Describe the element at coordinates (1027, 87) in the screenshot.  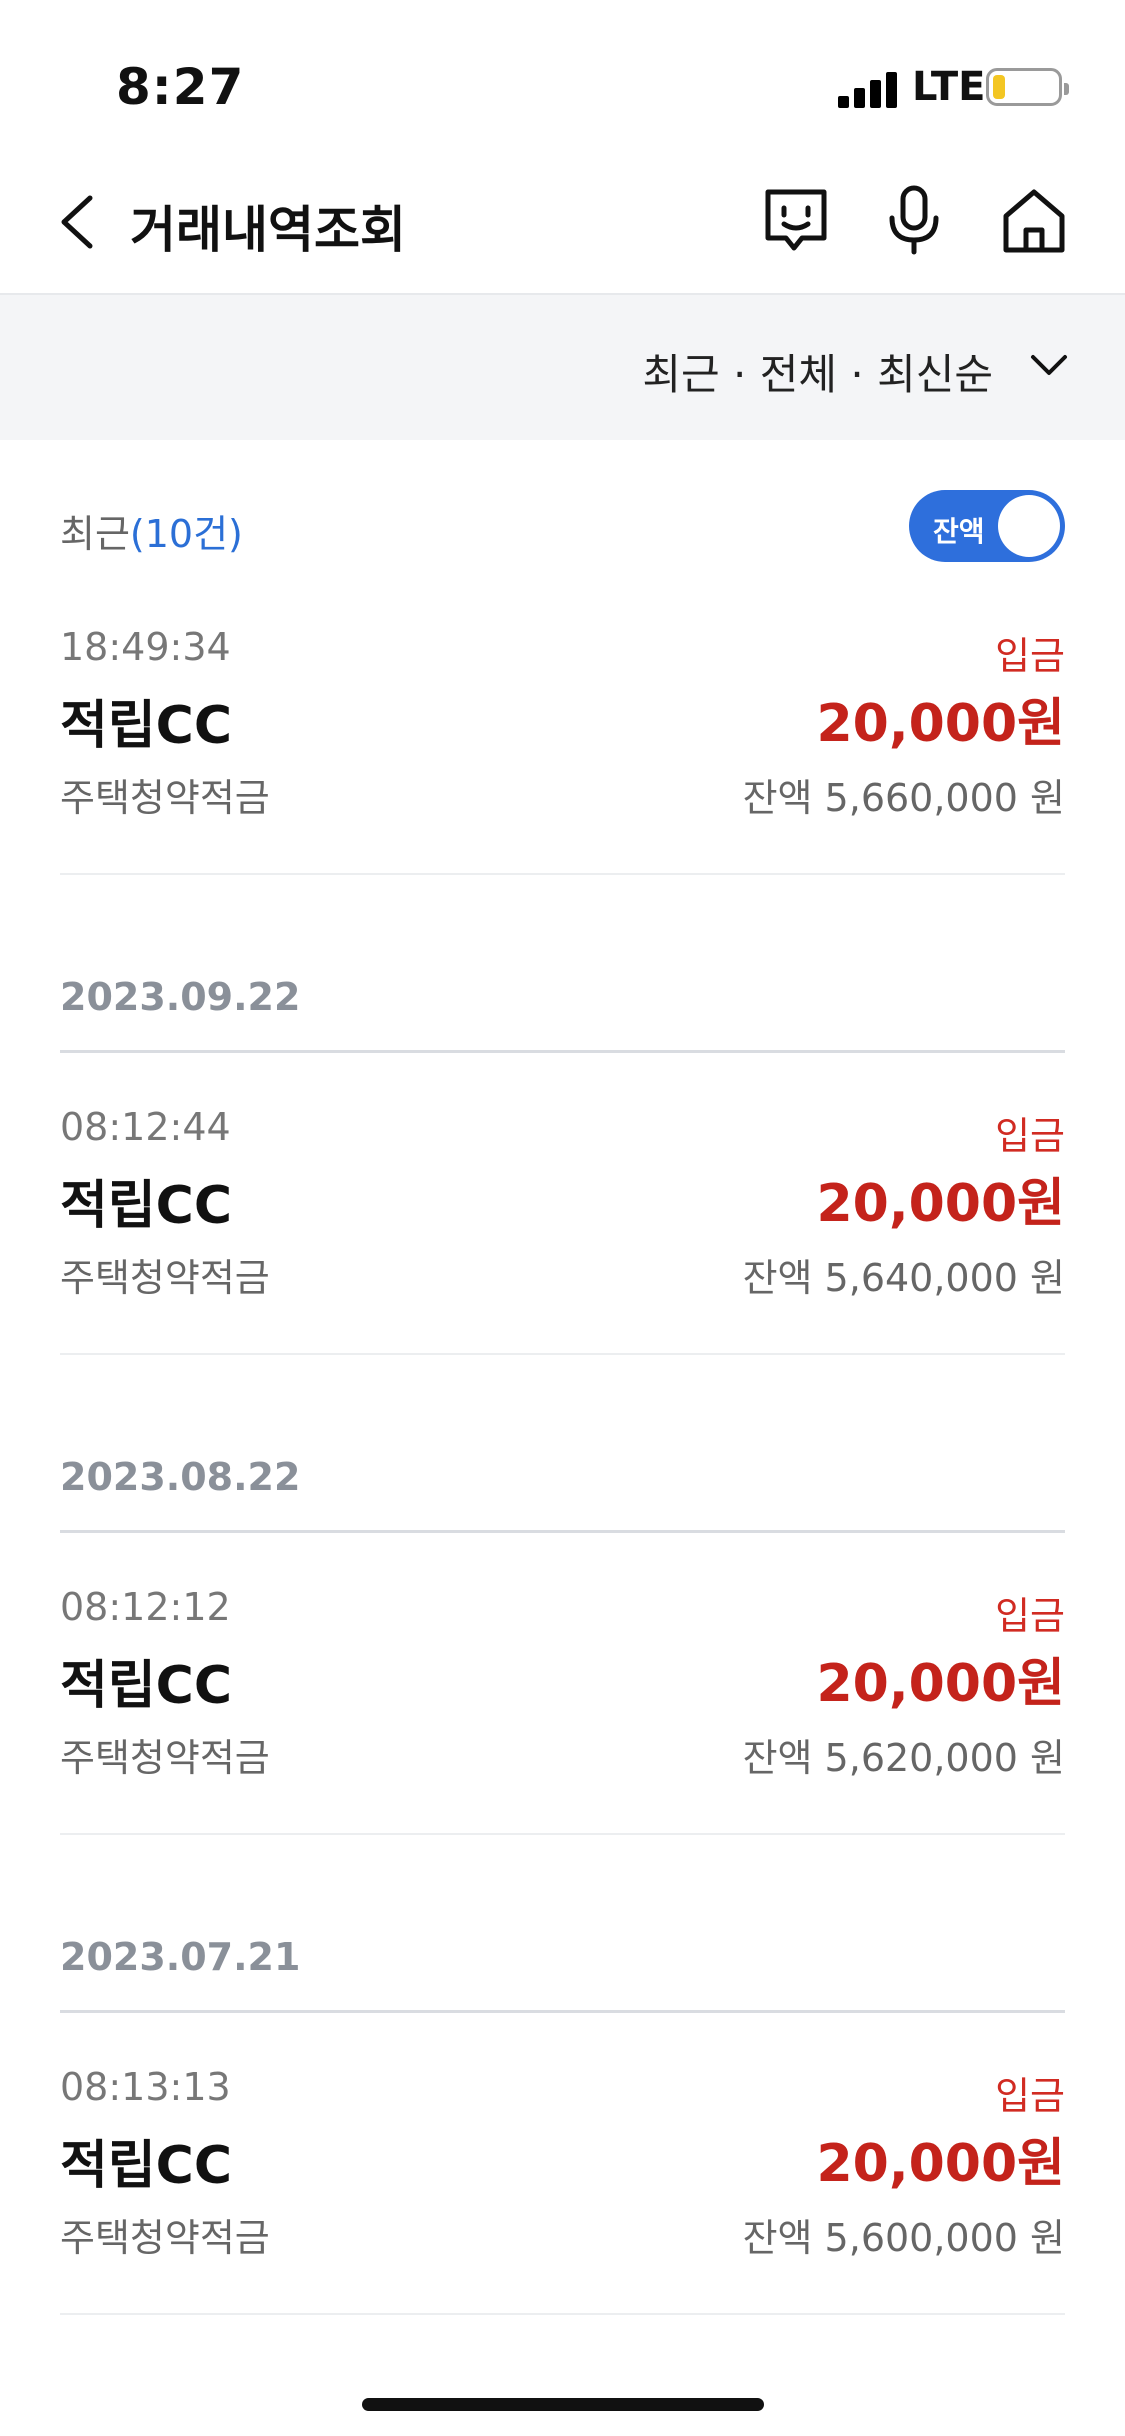
I see `battery-icon` at that location.